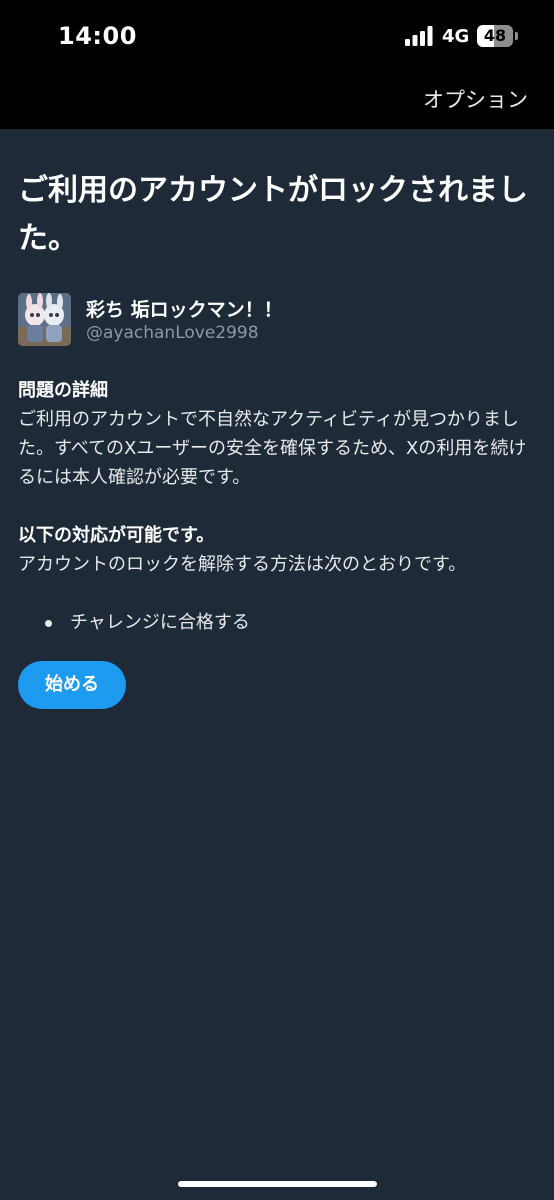 The height and width of the screenshot is (1200, 554). Describe the element at coordinates (277, 64) in the screenshot. I see `header-bar: 14:00 4G 48 オプション` at that location.